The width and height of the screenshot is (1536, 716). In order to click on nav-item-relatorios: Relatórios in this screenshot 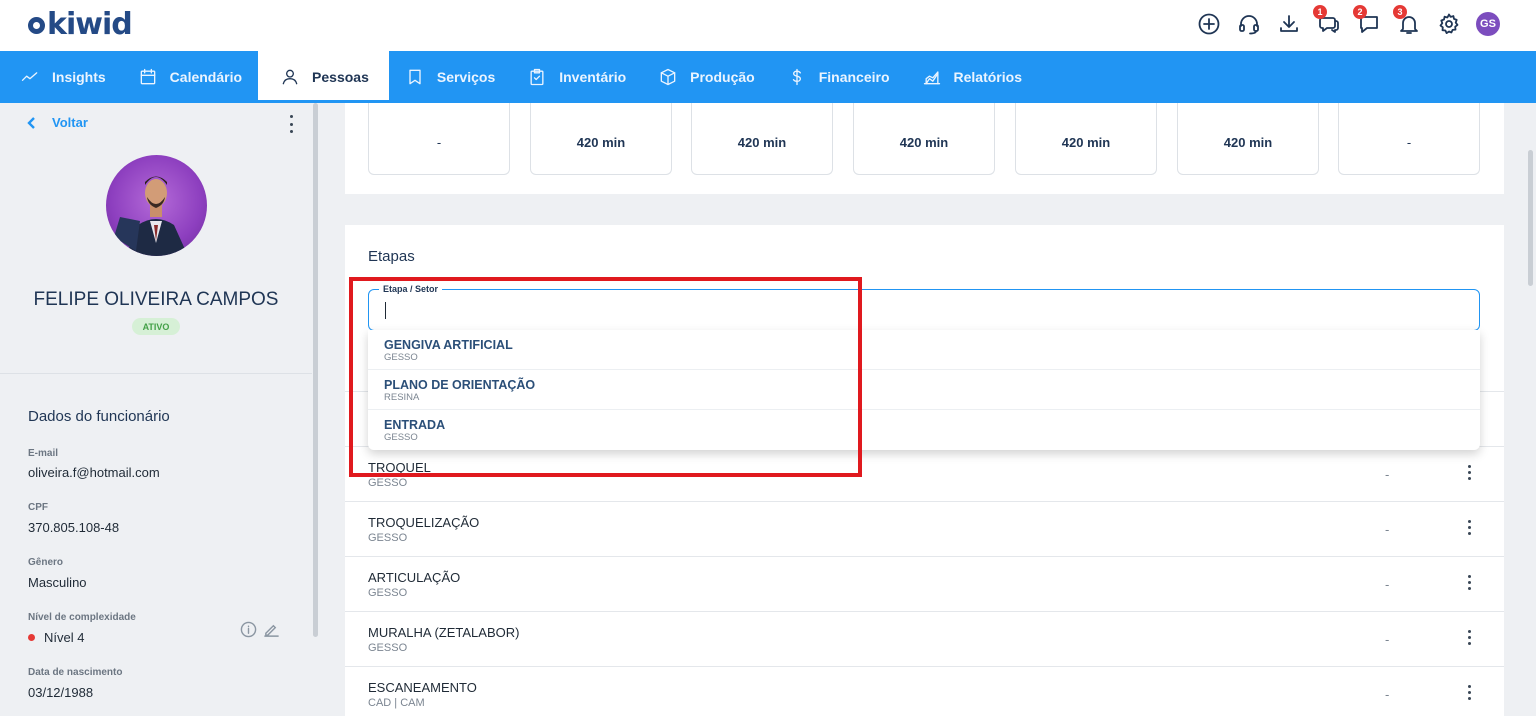, I will do `click(972, 77)`.